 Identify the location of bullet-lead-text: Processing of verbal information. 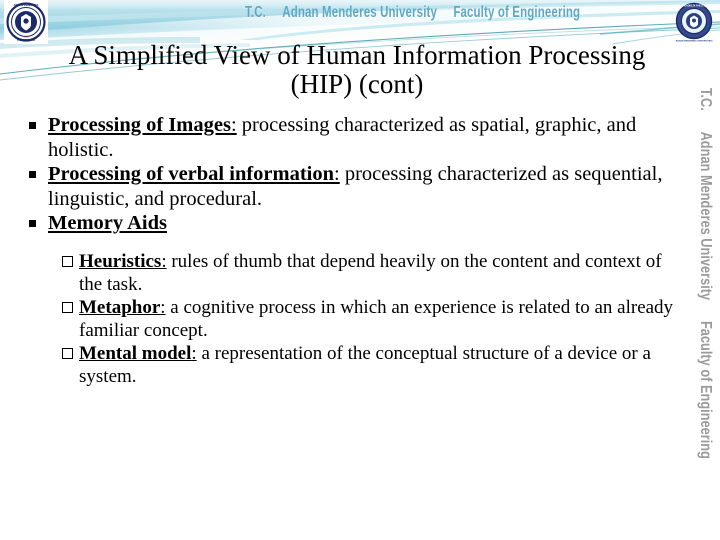
(191, 174).